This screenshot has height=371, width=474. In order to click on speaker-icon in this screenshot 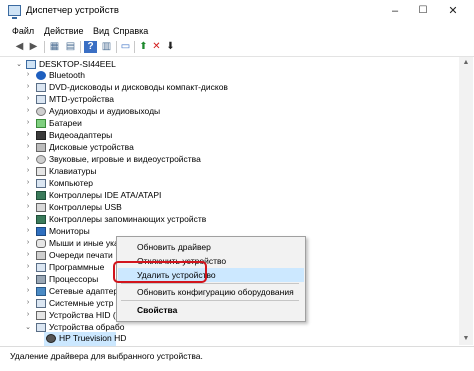, I will do `click(41, 111)`.